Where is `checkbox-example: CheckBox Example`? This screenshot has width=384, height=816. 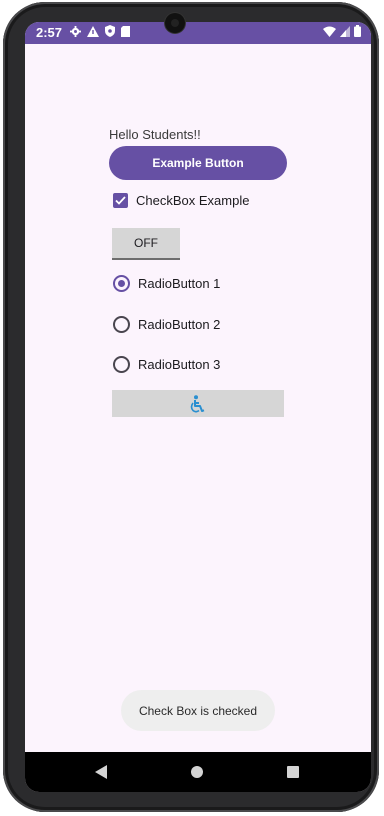 checkbox-example: CheckBox Example is located at coordinates (181, 200).